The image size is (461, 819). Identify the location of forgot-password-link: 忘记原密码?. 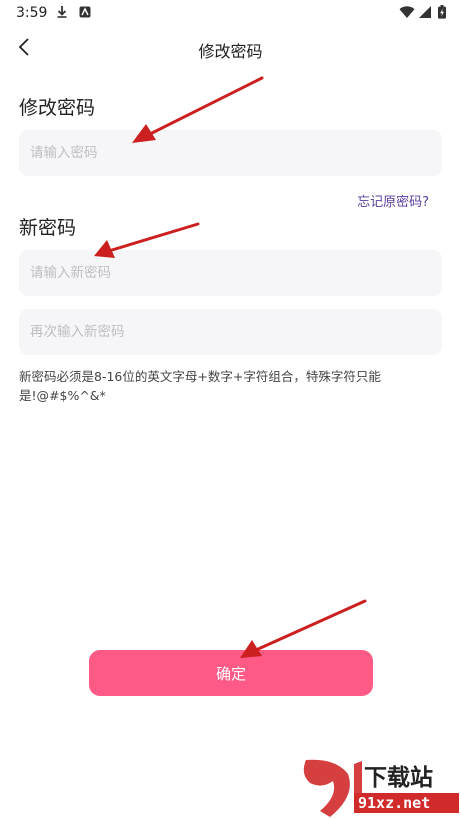
(393, 200).